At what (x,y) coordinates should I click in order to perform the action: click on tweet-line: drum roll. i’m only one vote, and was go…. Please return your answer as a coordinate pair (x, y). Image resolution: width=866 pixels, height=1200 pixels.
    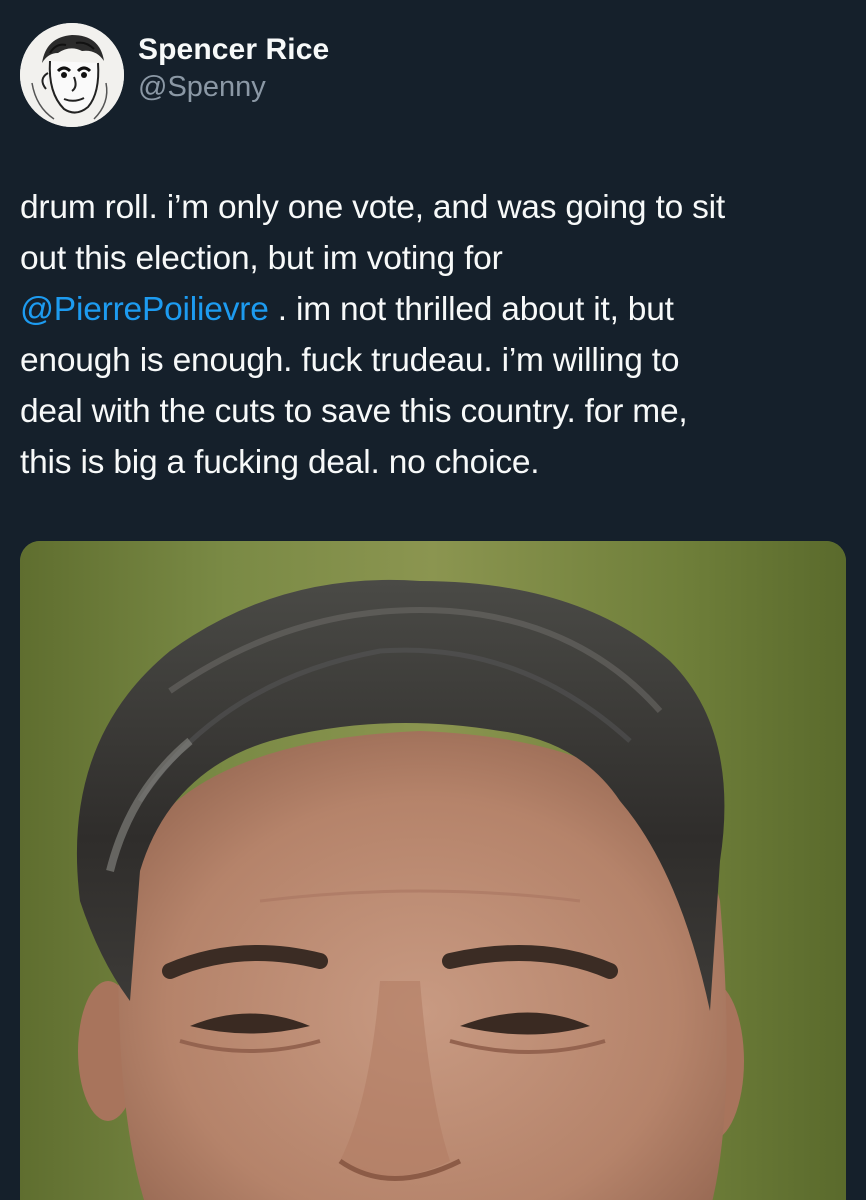
    Looking at the image, I should click on (373, 207).